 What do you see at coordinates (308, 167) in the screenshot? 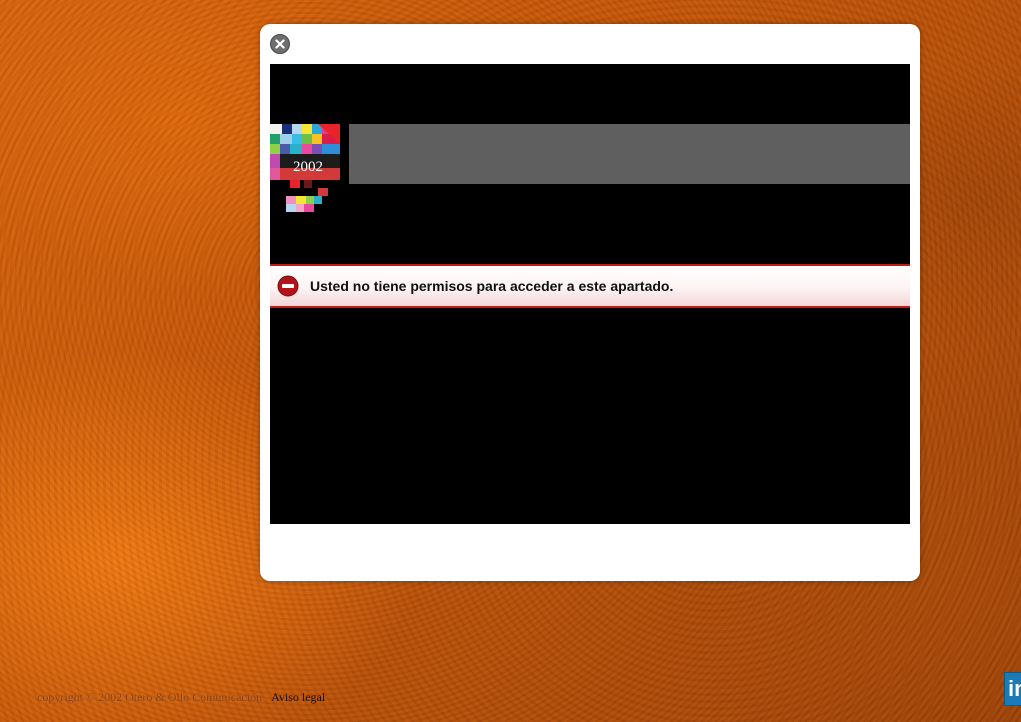
I see `logo-text: 2002` at bounding box center [308, 167].